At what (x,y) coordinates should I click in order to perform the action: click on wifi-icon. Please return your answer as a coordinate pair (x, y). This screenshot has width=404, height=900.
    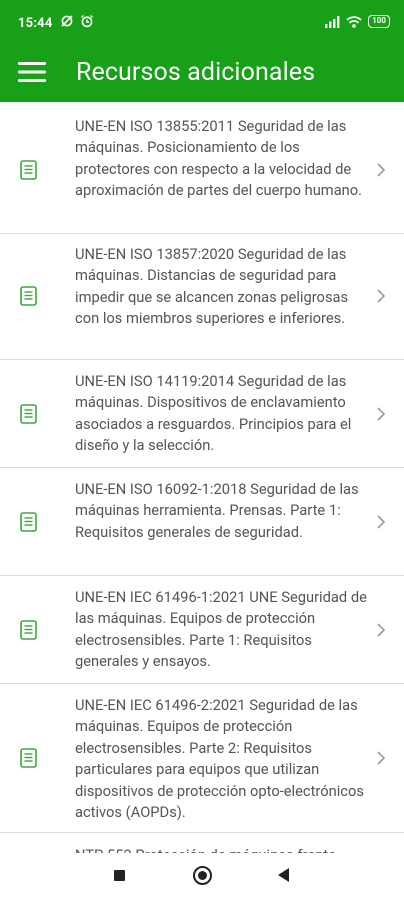
    Looking at the image, I should click on (354, 21).